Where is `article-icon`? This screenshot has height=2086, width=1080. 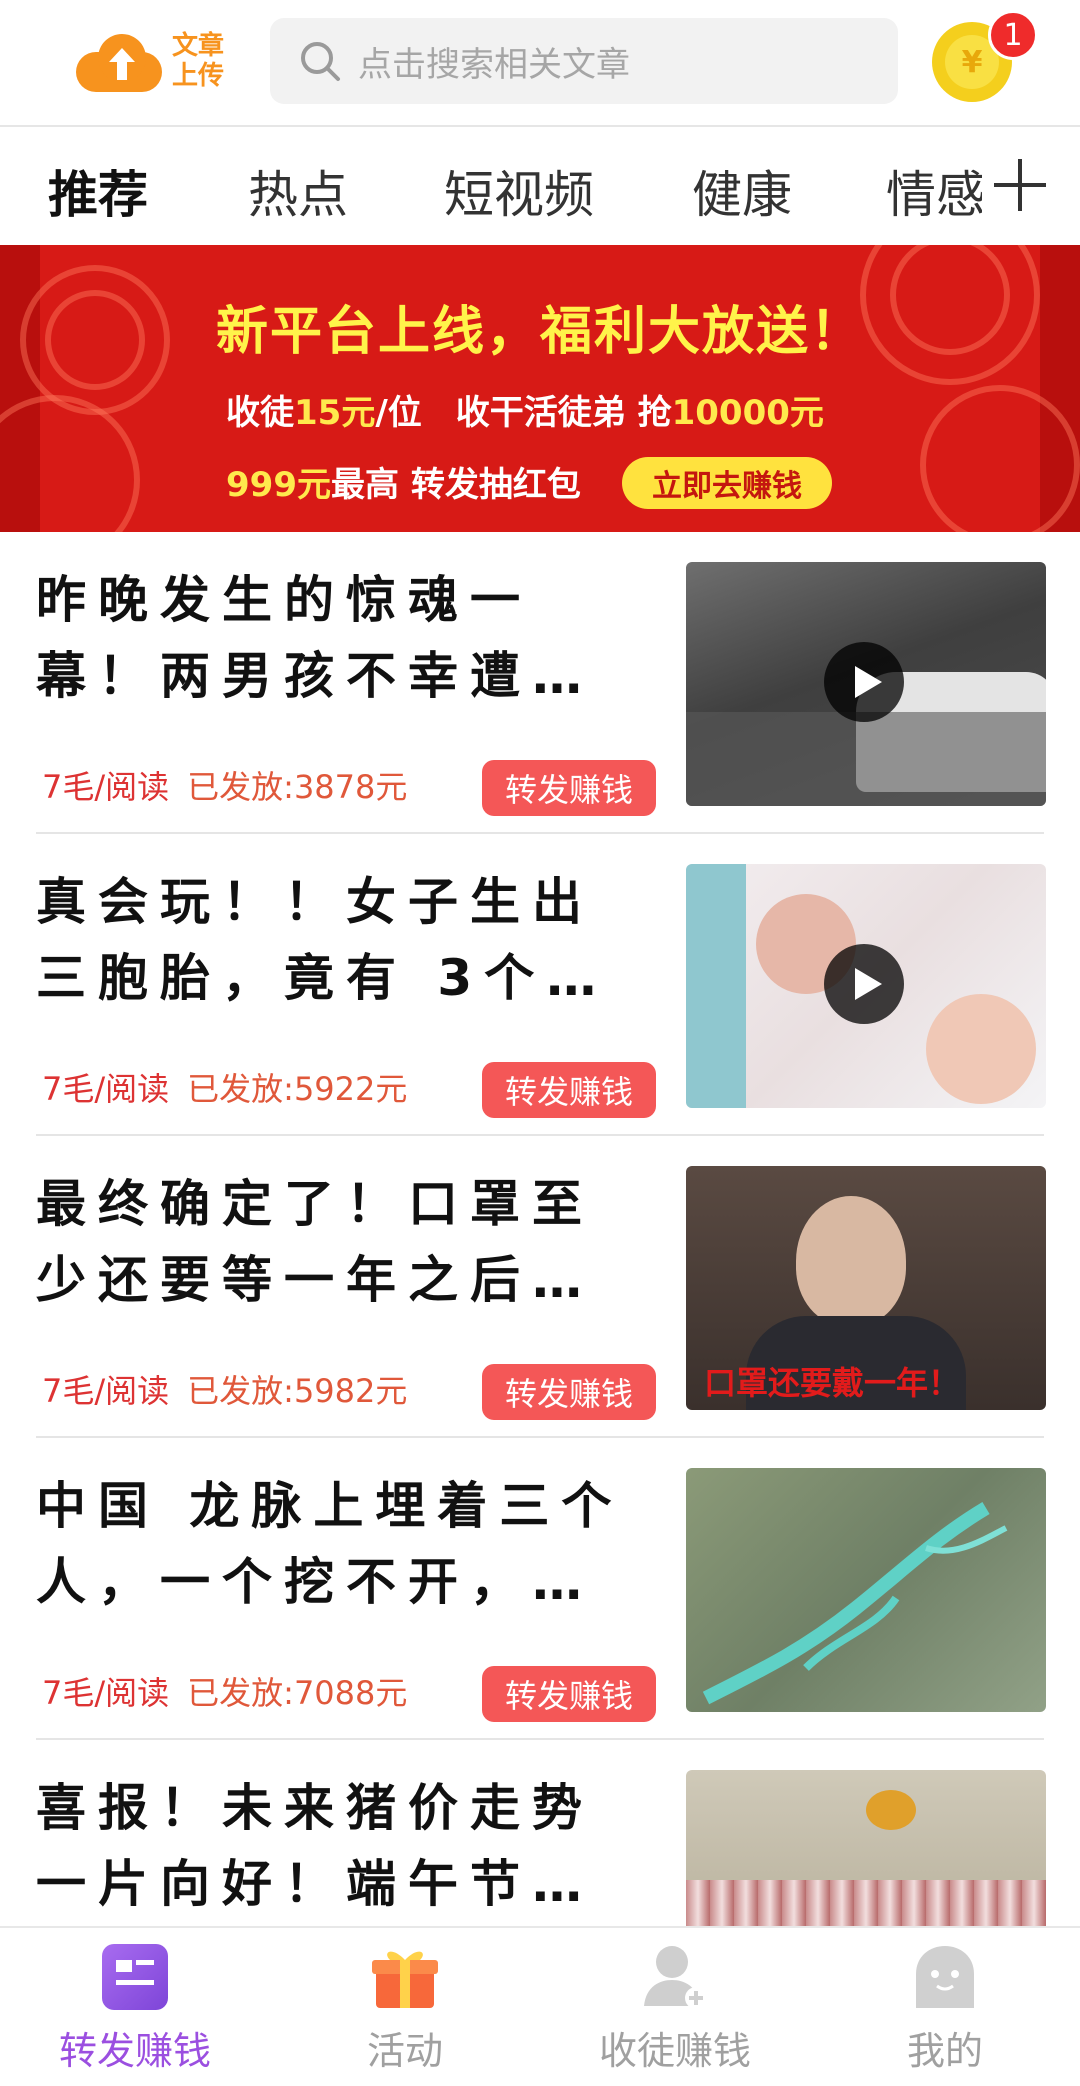
article-icon is located at coordinates (135, 1977).